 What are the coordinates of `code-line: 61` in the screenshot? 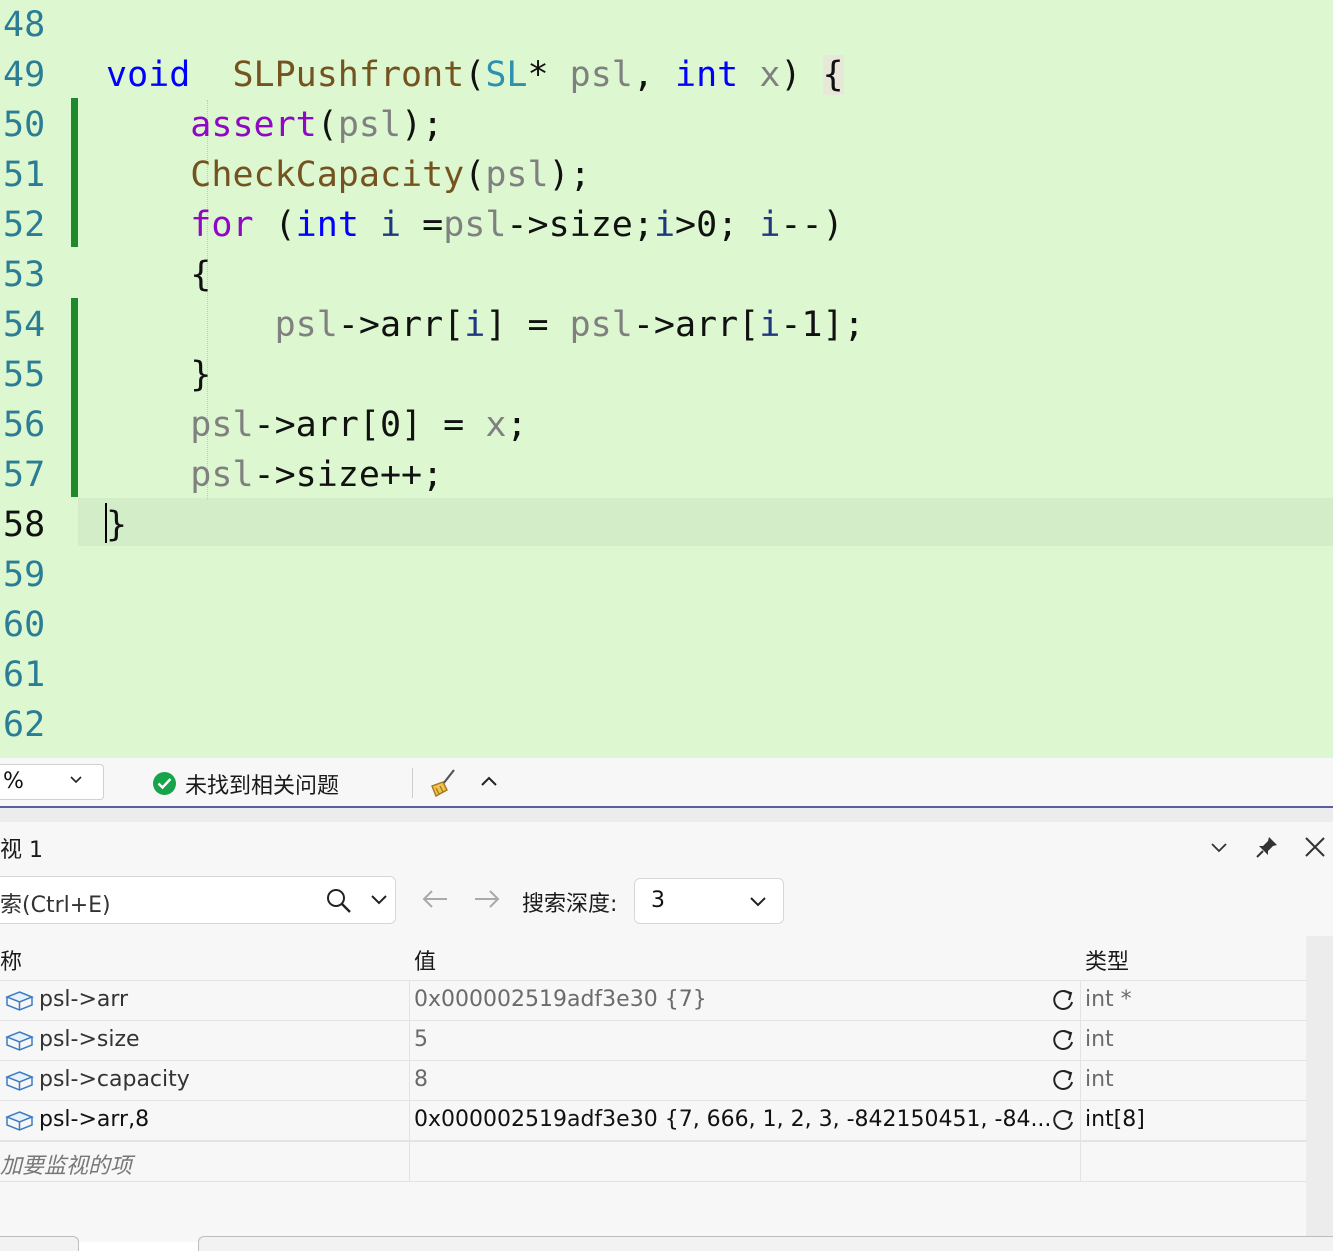 It's located at (666, 675).